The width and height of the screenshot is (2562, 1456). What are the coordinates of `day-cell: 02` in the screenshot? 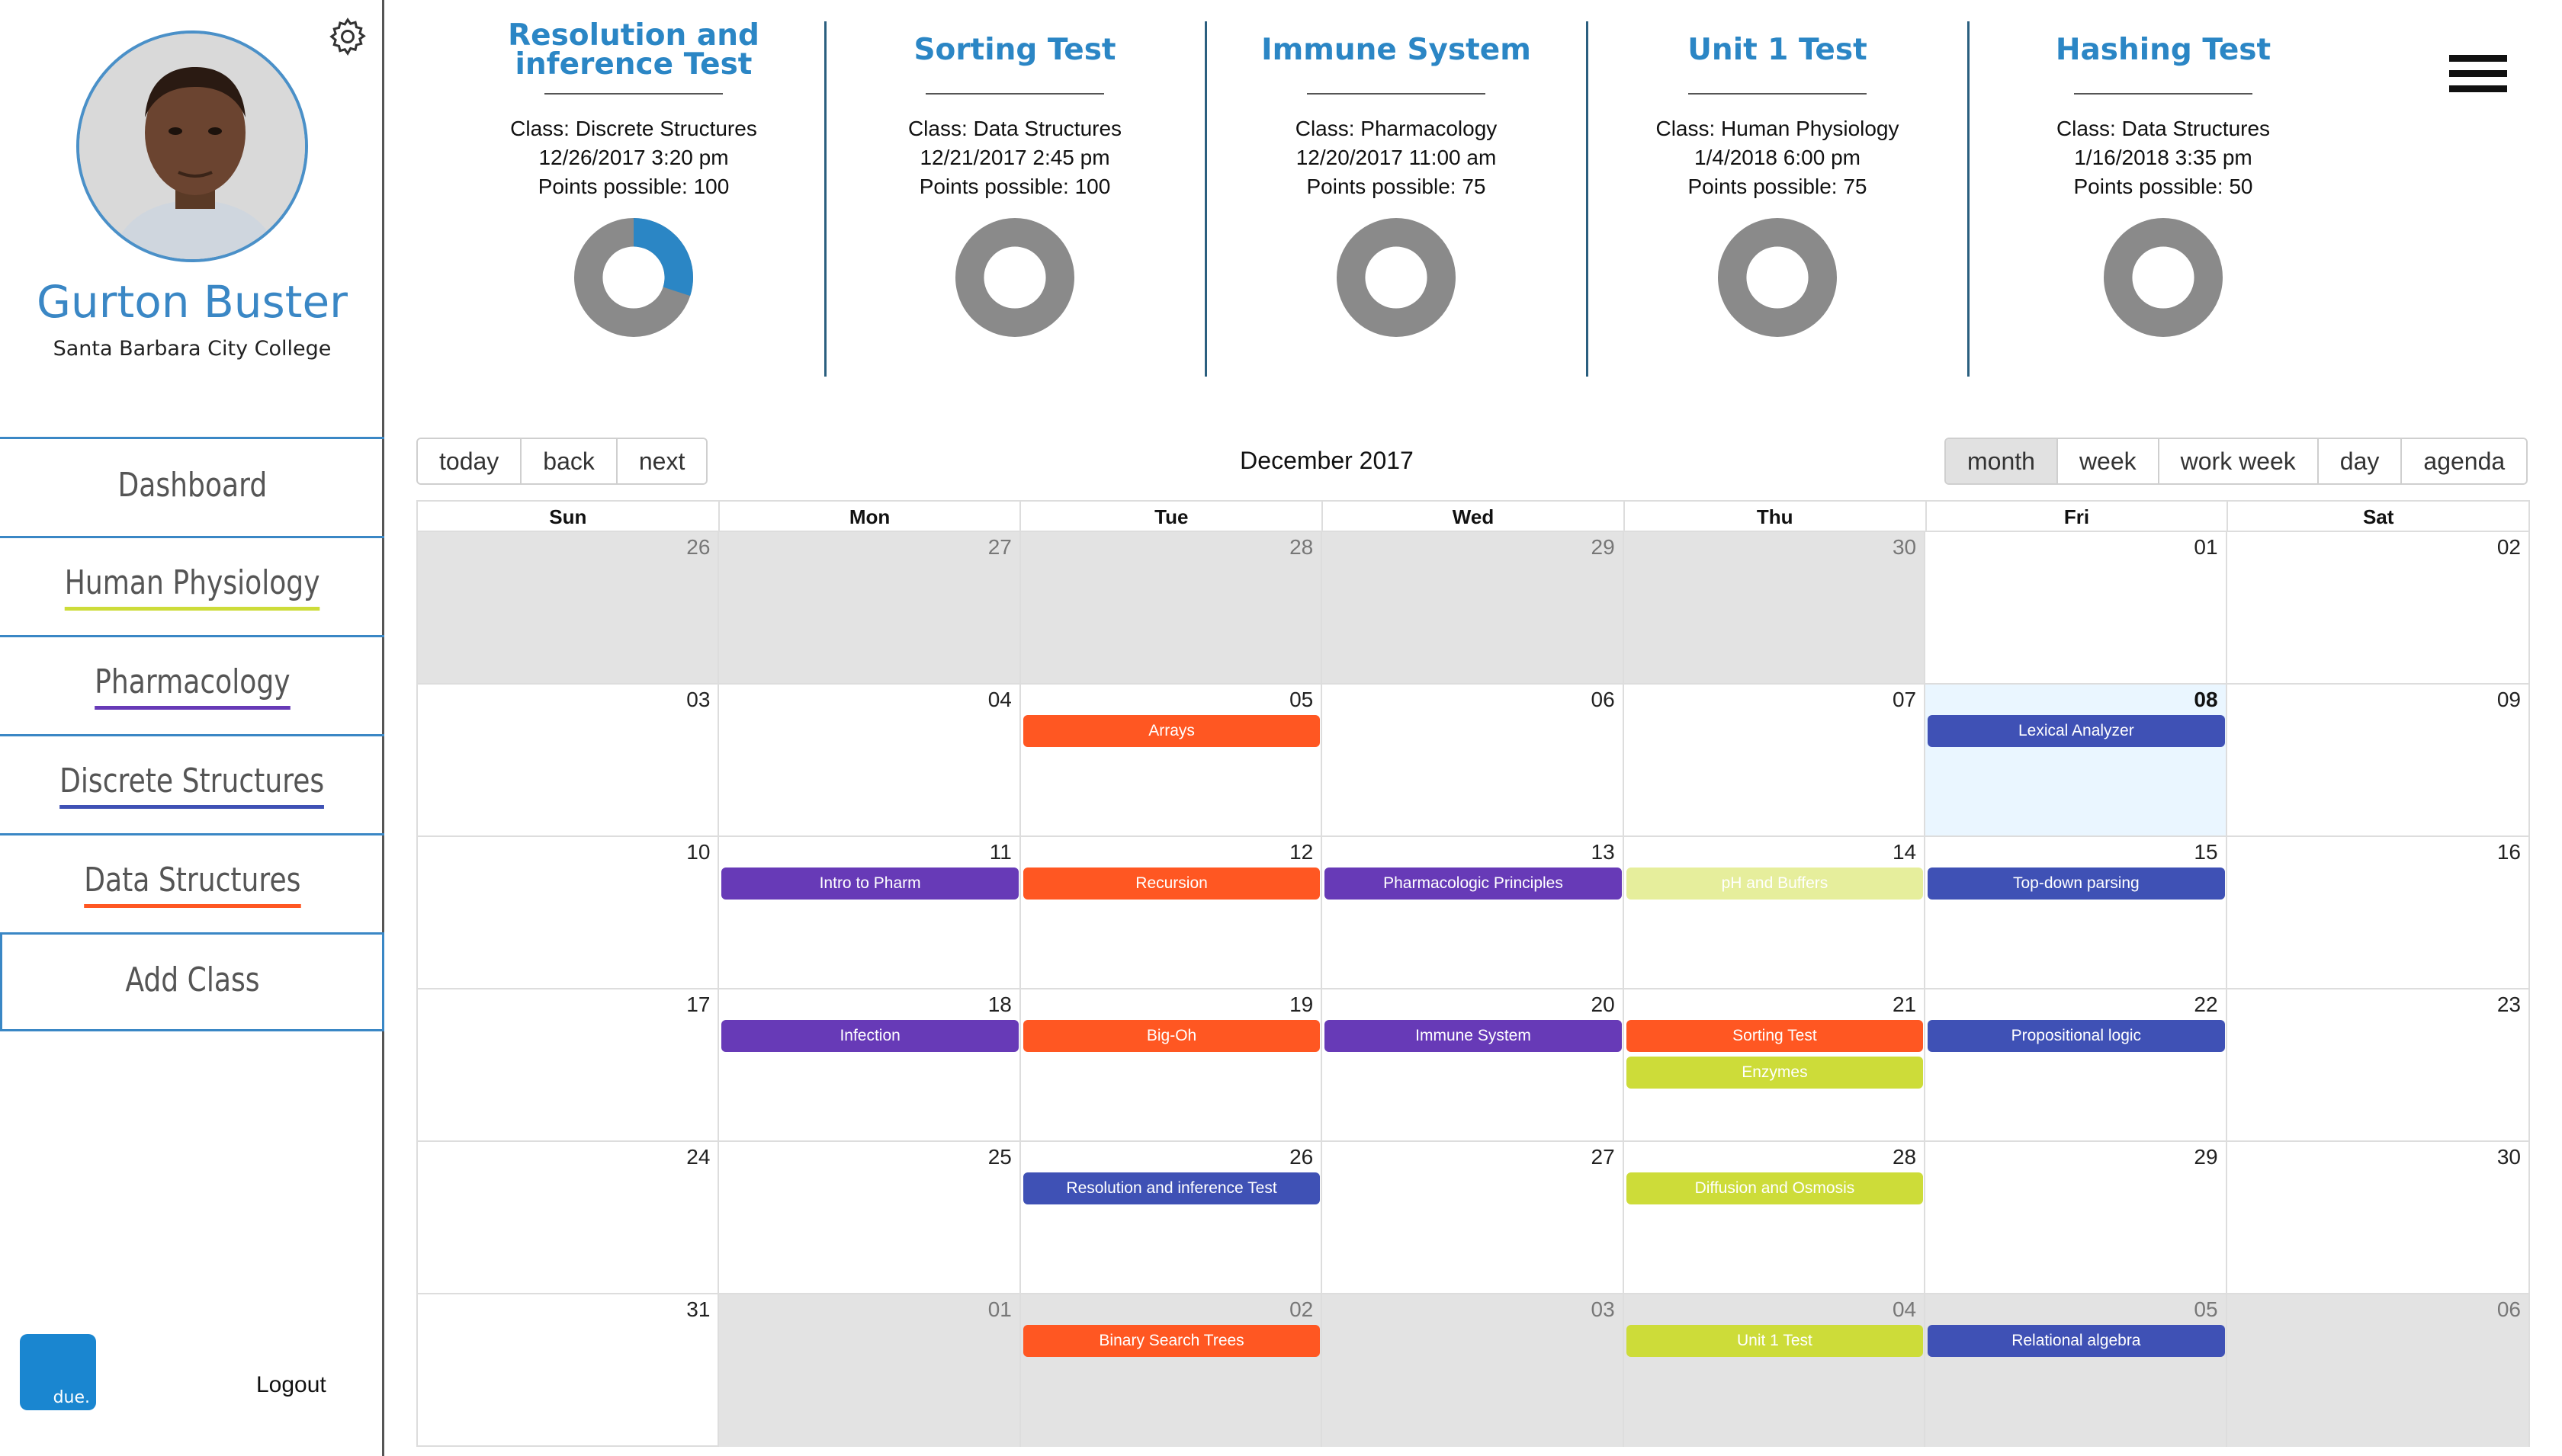 It's located at (2377, 607).